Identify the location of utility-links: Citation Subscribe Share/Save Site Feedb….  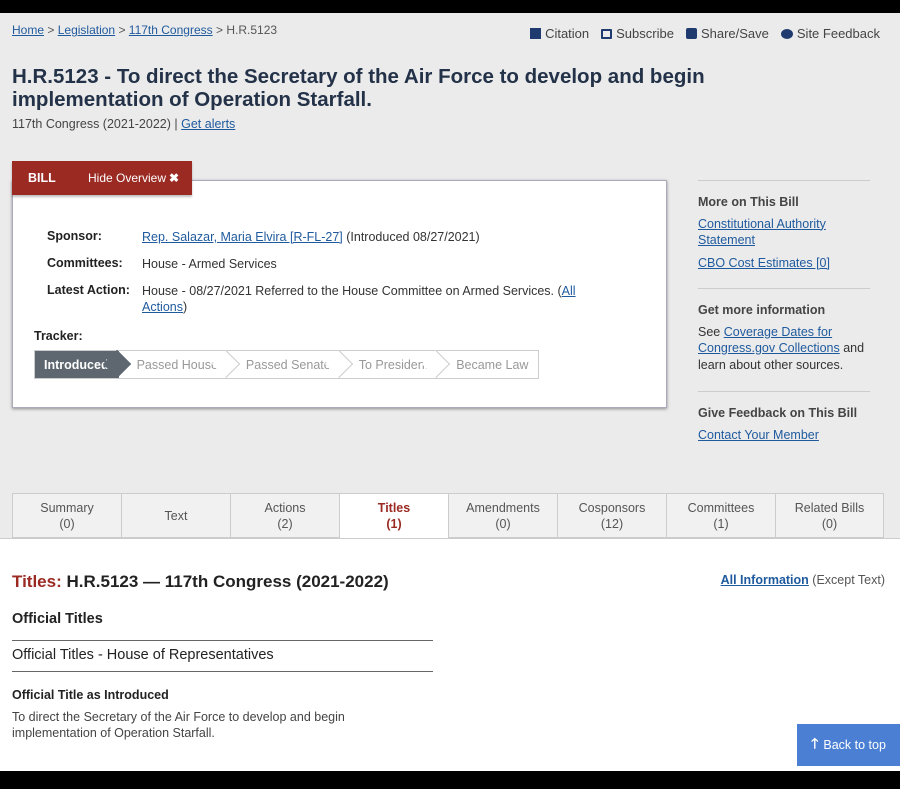
(705, 33).